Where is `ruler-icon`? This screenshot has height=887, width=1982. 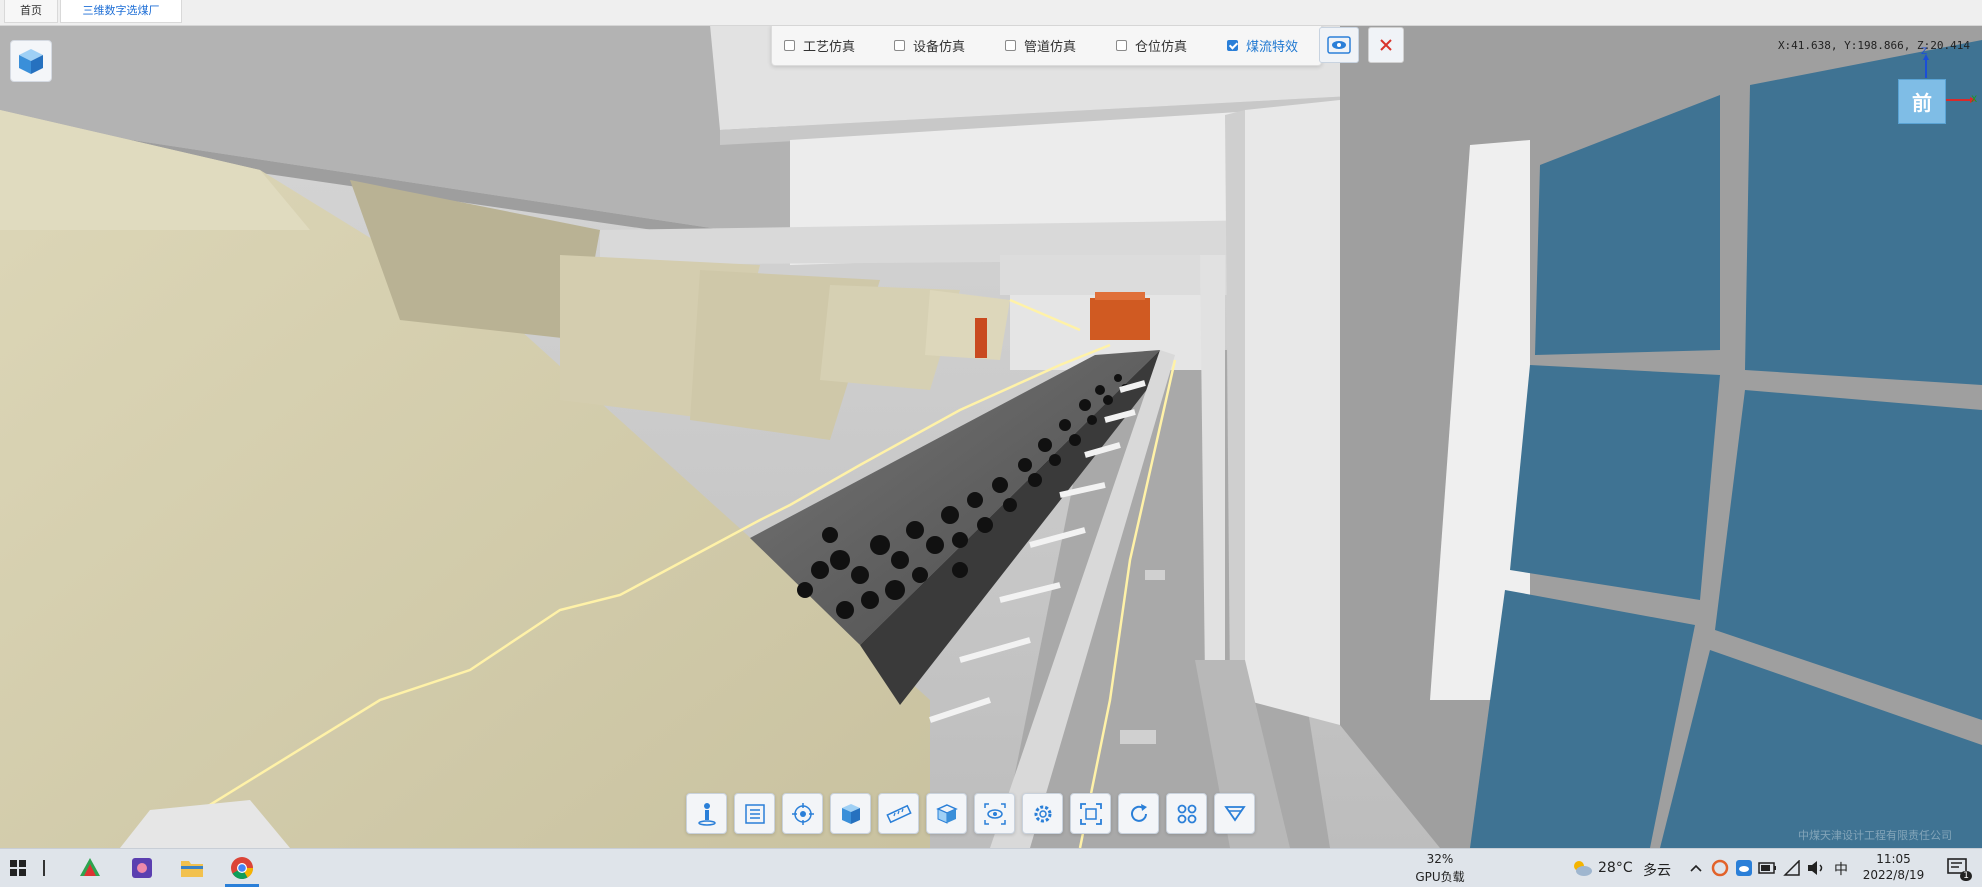 ruler-icon is located at coordinates (898, 813).